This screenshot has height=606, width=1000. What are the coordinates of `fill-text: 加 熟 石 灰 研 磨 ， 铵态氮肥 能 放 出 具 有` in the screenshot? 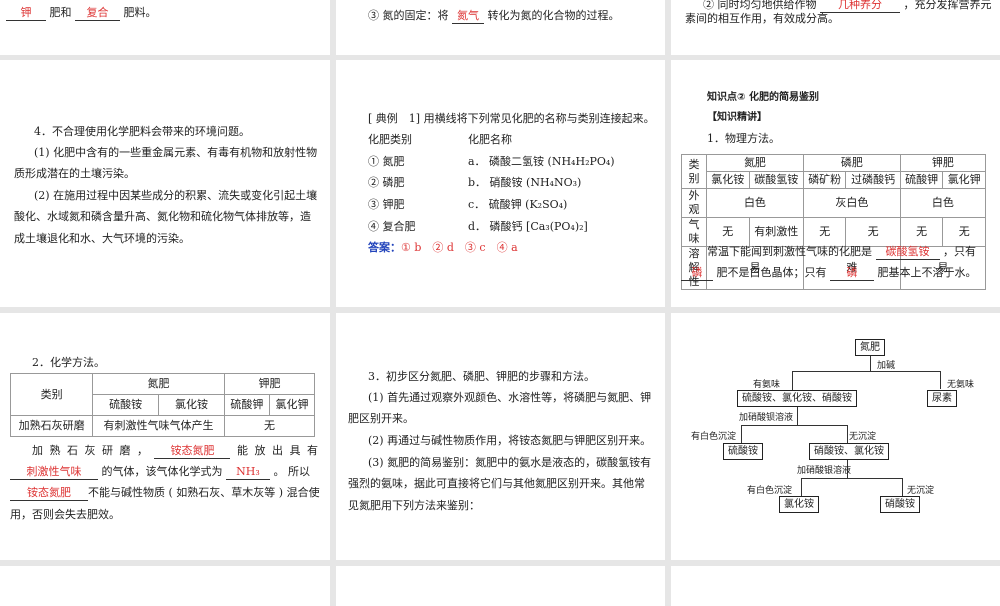 It's located at (175, 451).